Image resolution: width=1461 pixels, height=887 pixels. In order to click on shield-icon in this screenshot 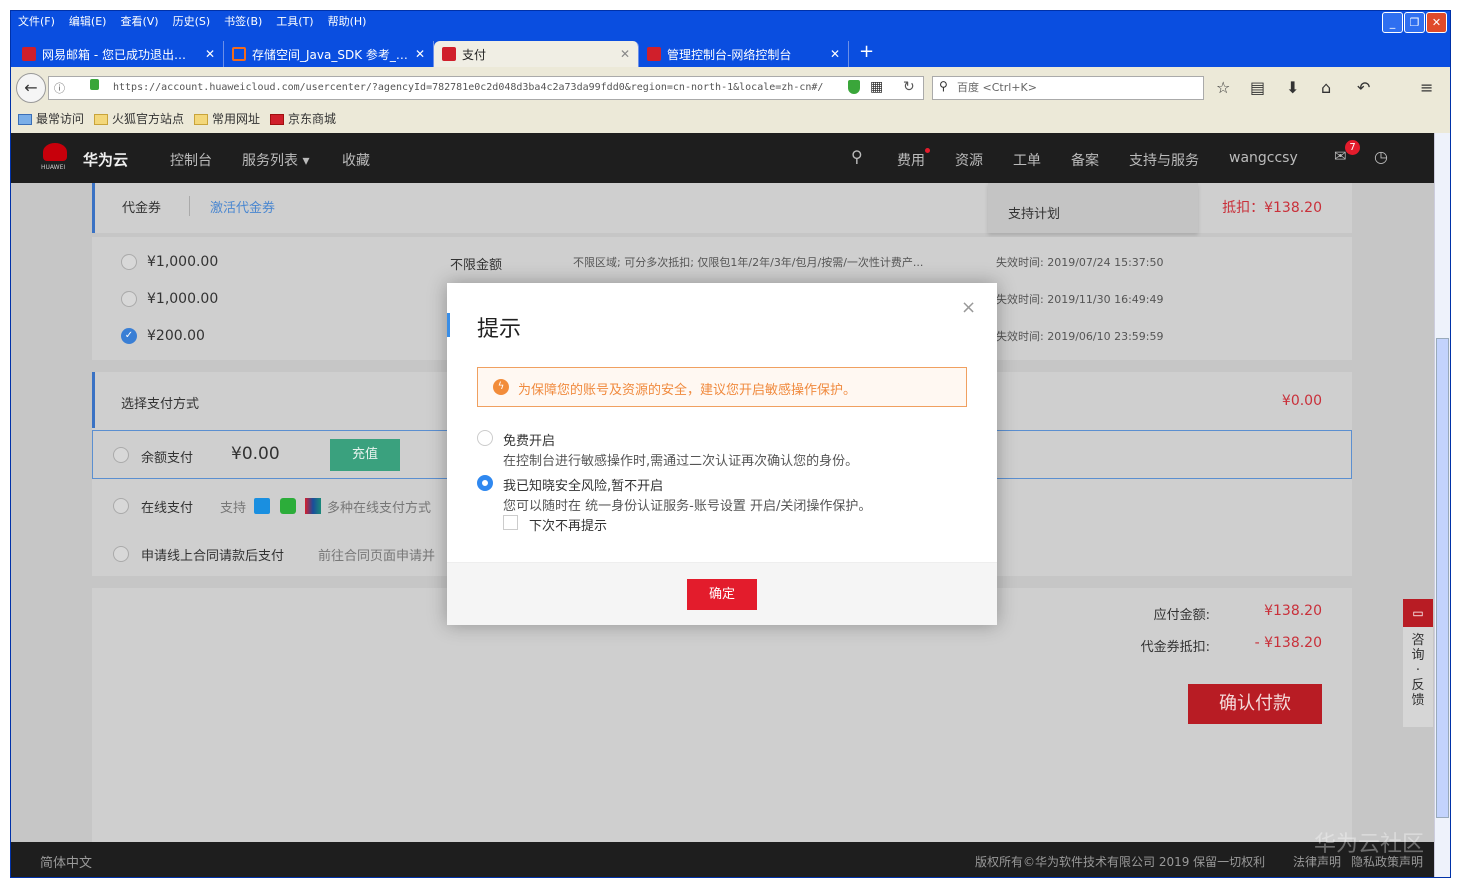, I will do `click(854, 87)`.